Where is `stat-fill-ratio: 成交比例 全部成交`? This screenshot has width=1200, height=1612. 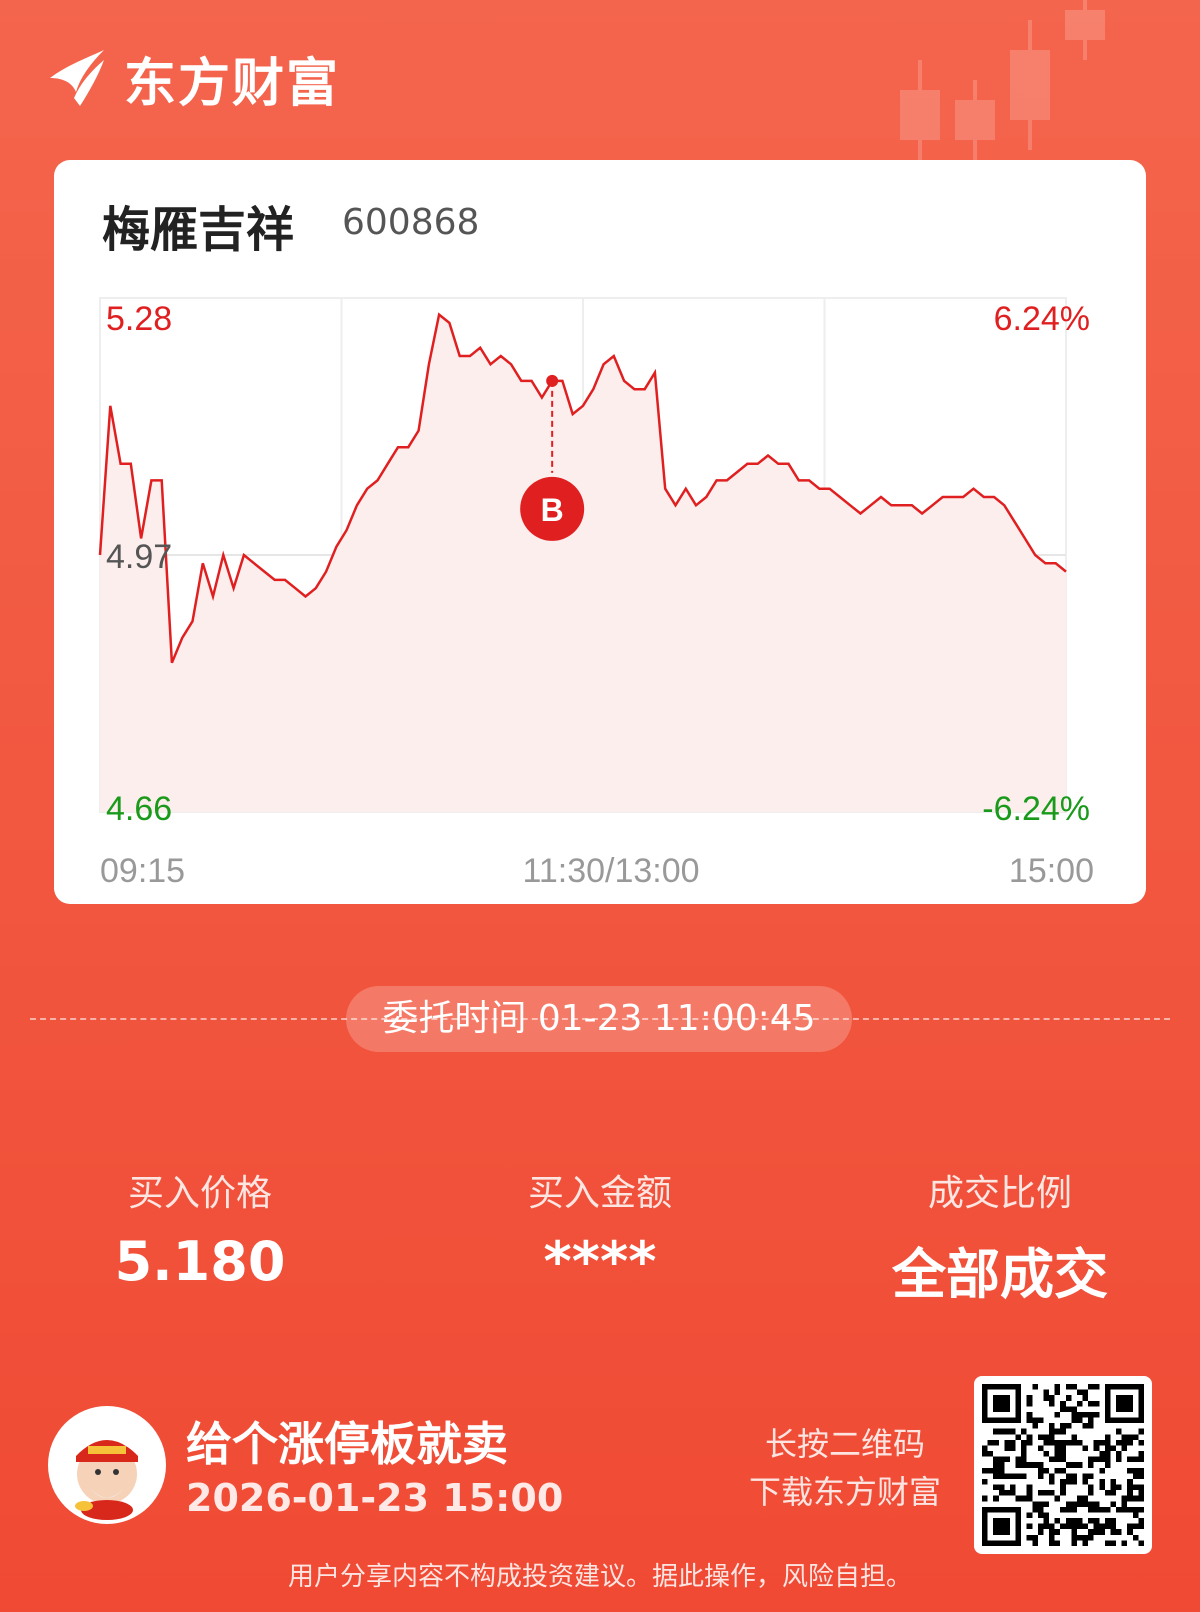 stat-fill-ratio: 成交比例 全部成交 is located at coordinates (1000, 1236).